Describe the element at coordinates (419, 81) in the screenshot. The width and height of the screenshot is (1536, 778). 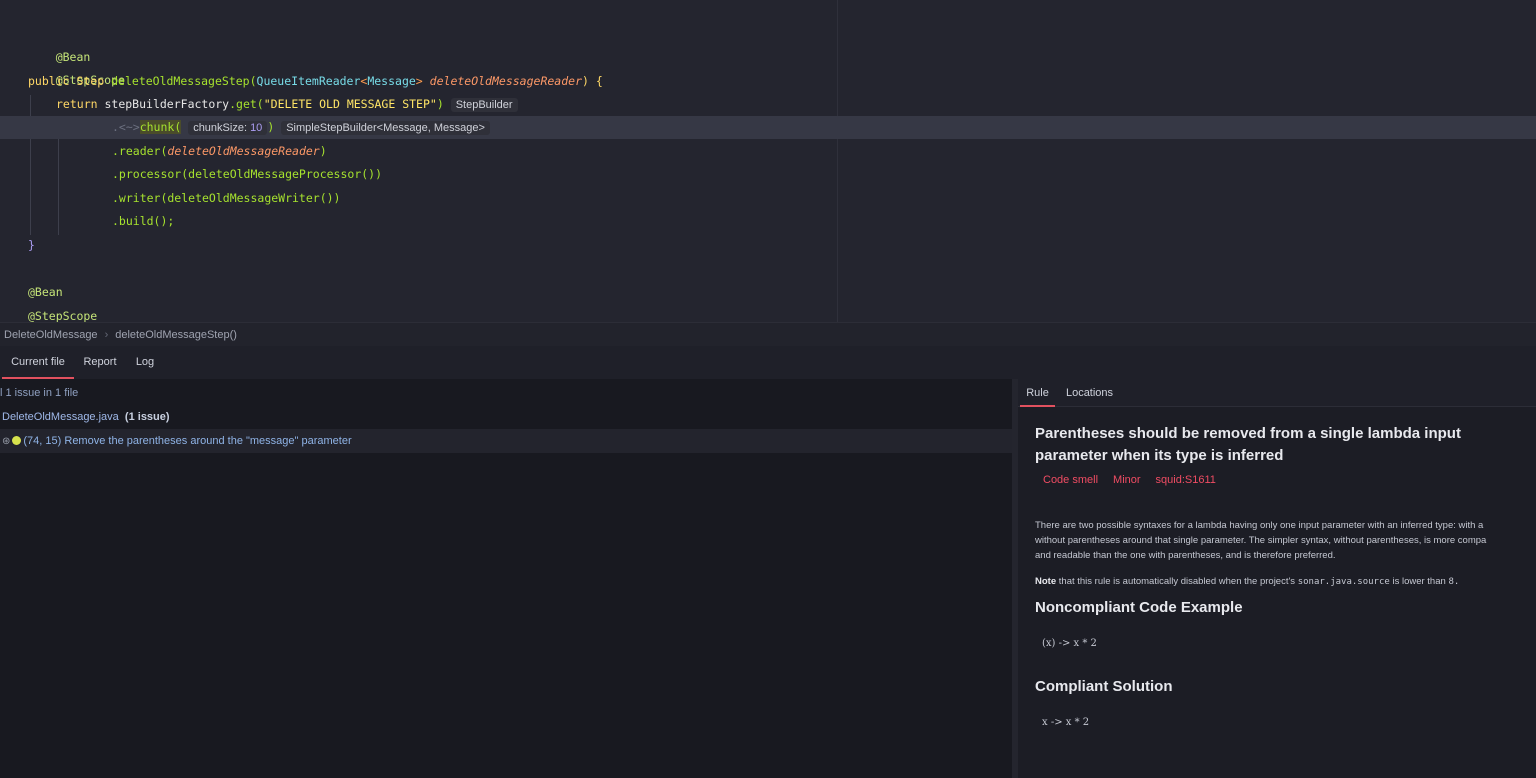
I see `generic-bracket: >` at that location.